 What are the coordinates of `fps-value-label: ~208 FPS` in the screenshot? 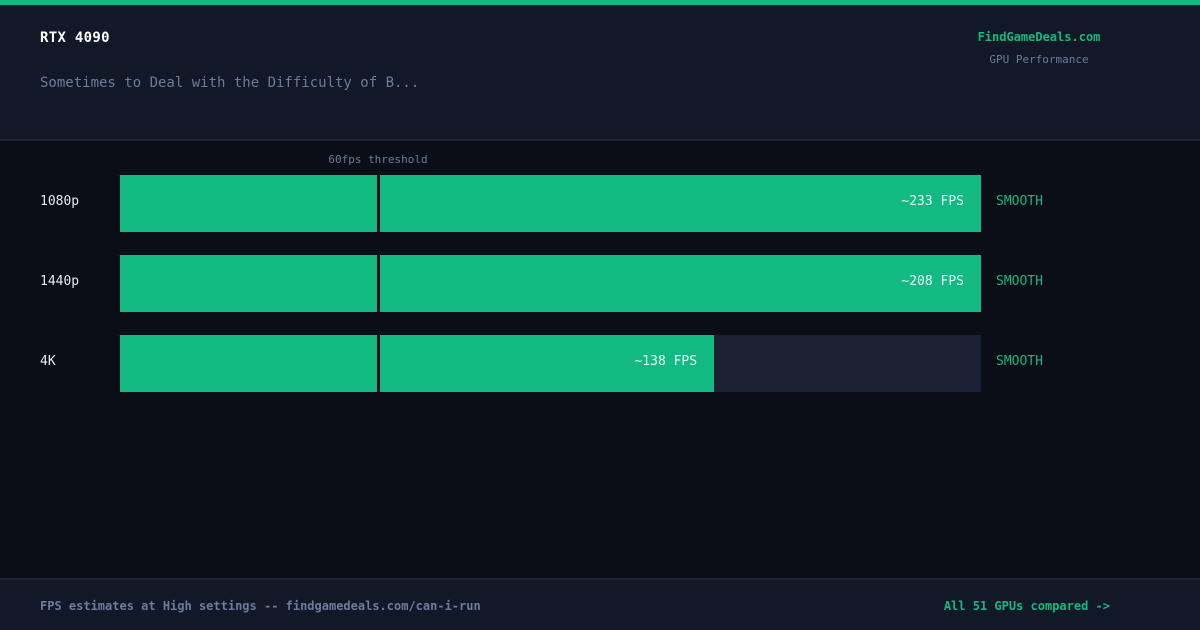 It's located at (932, 281).